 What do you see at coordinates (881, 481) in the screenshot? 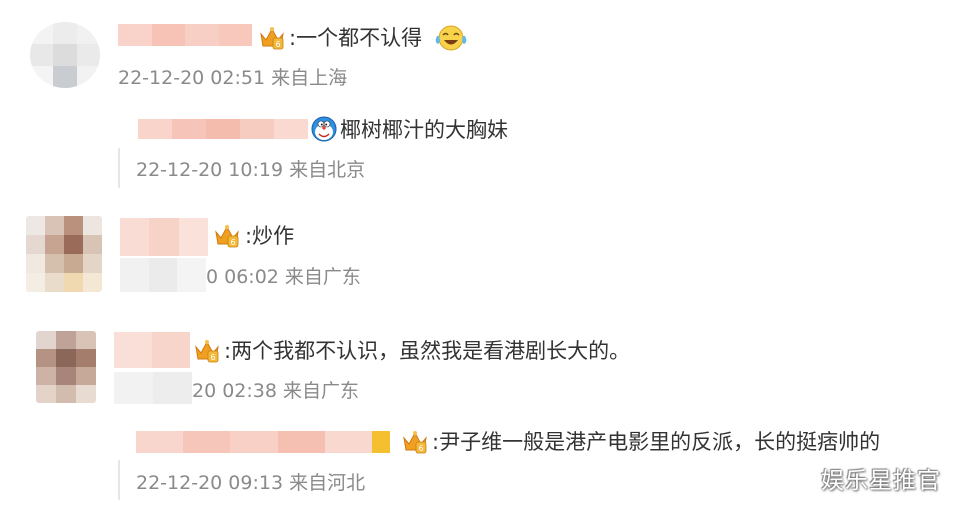
I see `watermark: 娱乐星推官` at bounding box center [881, 481].